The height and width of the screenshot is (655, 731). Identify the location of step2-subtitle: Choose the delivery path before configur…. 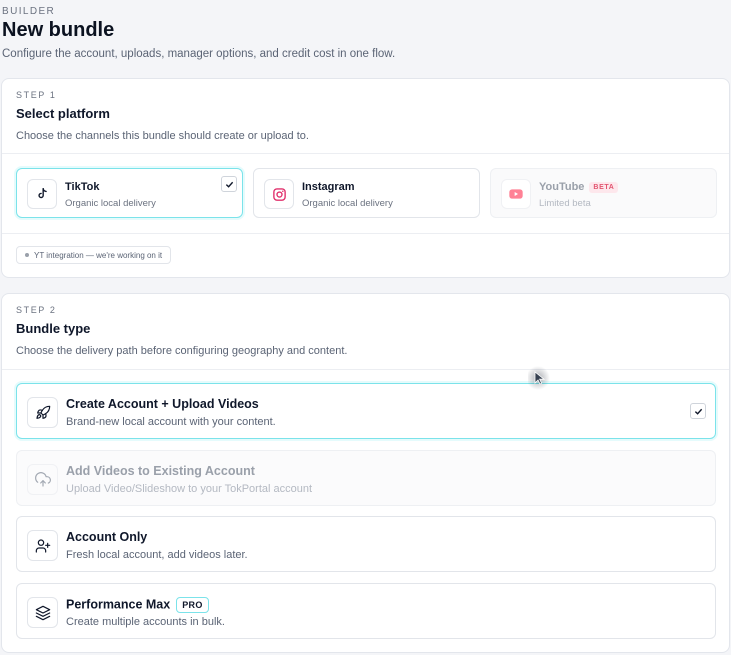
(182, 351).